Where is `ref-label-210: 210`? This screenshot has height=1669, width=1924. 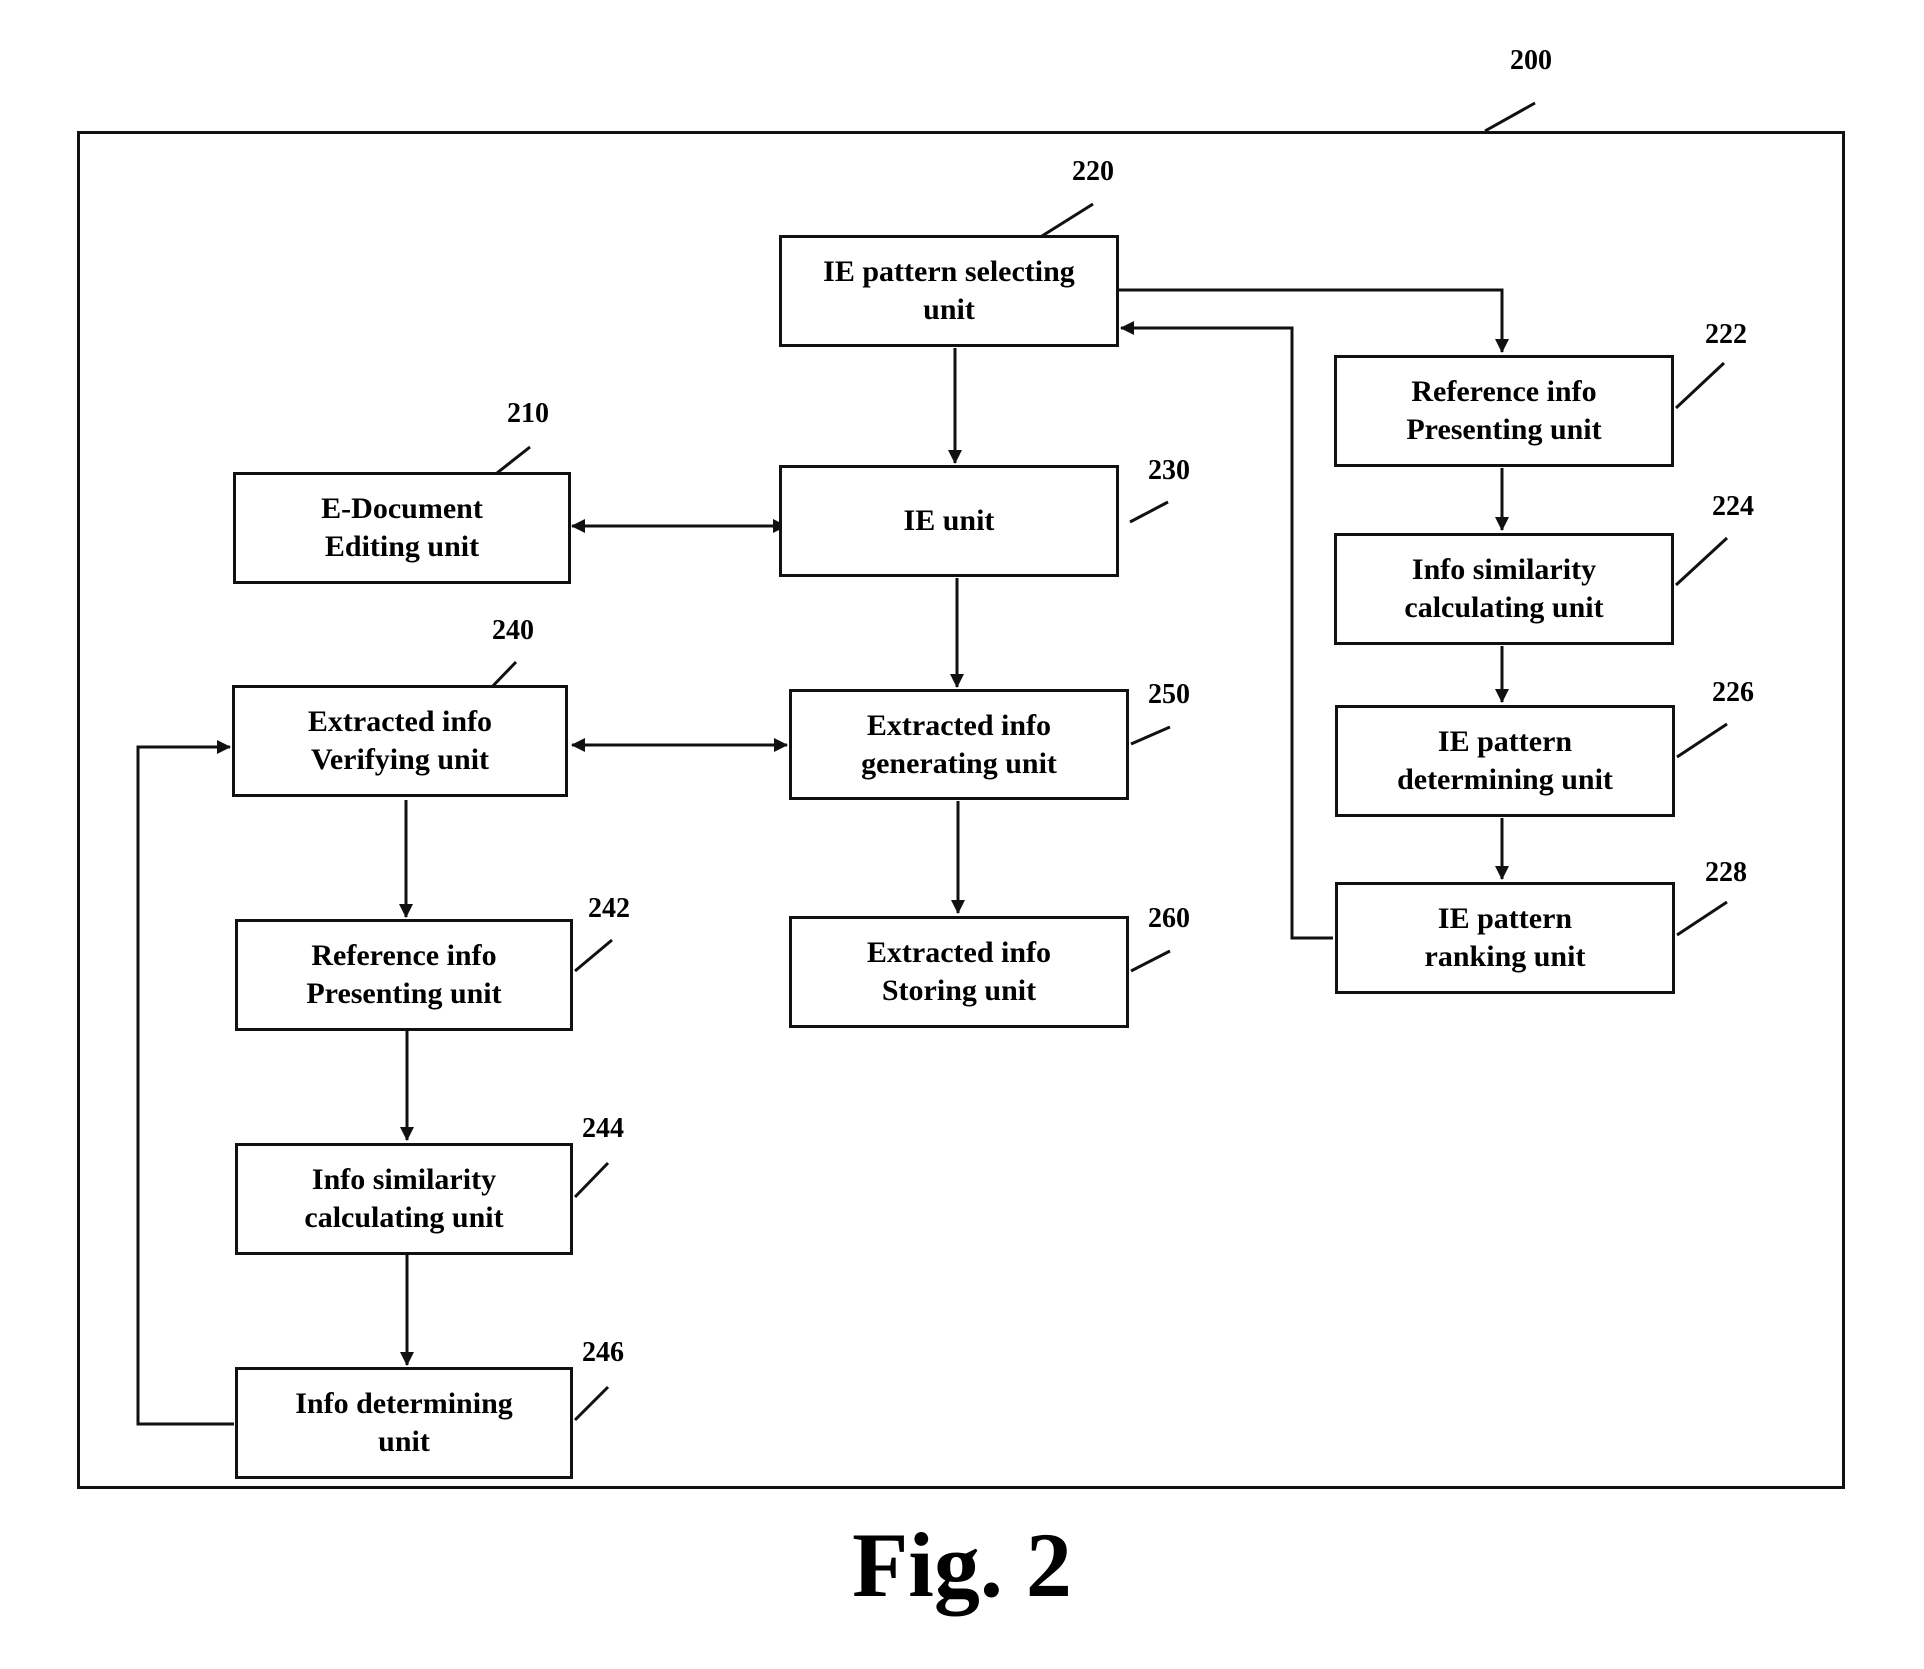
ref-label-210: 210 is located at coordinates (528, 413).